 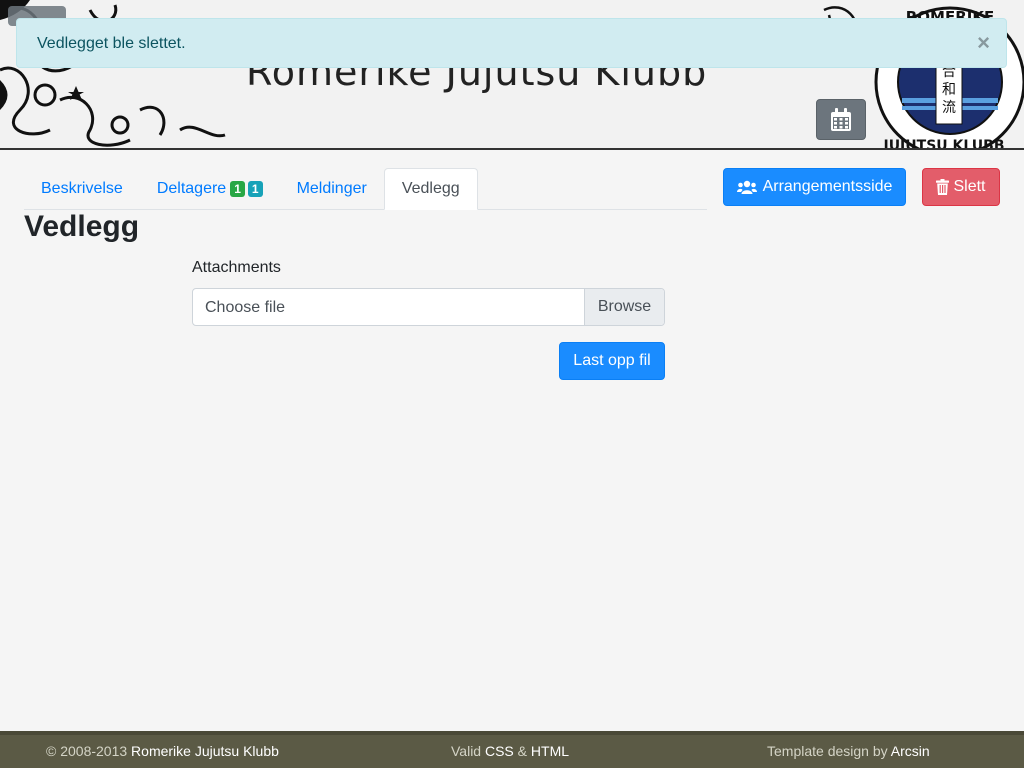 I want to click on copyright-text: © 2008-2013, so click(x=89, y=751).